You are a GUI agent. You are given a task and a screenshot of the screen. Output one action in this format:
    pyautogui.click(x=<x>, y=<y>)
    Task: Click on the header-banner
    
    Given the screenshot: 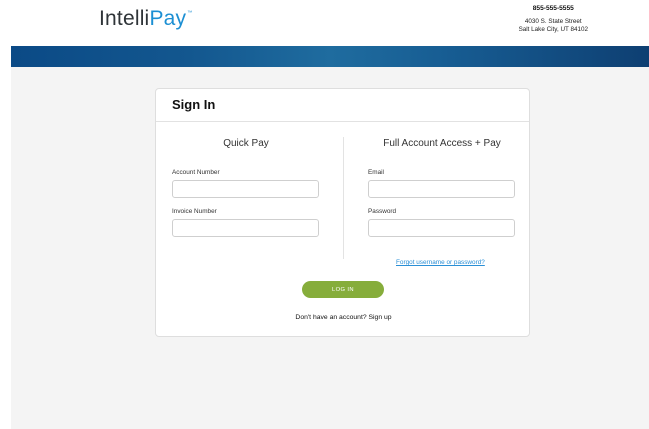 What is the action you would take?
    pyautogui.click(x=330, y=56)
    